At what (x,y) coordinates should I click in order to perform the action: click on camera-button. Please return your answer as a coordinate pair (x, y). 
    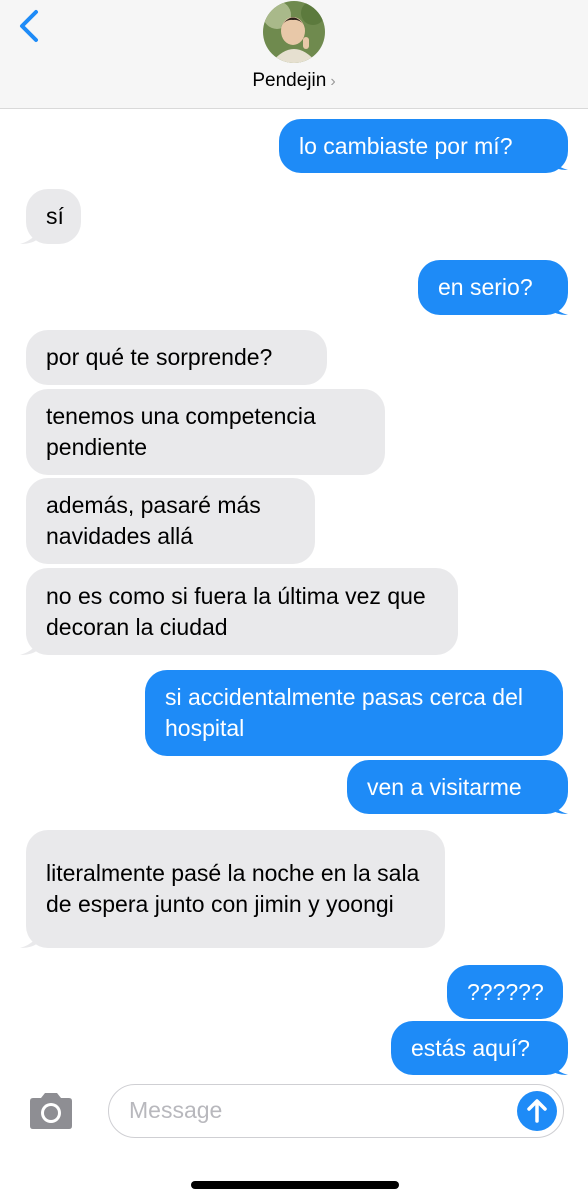
    Looking at the image, I should click on (51, 1111).